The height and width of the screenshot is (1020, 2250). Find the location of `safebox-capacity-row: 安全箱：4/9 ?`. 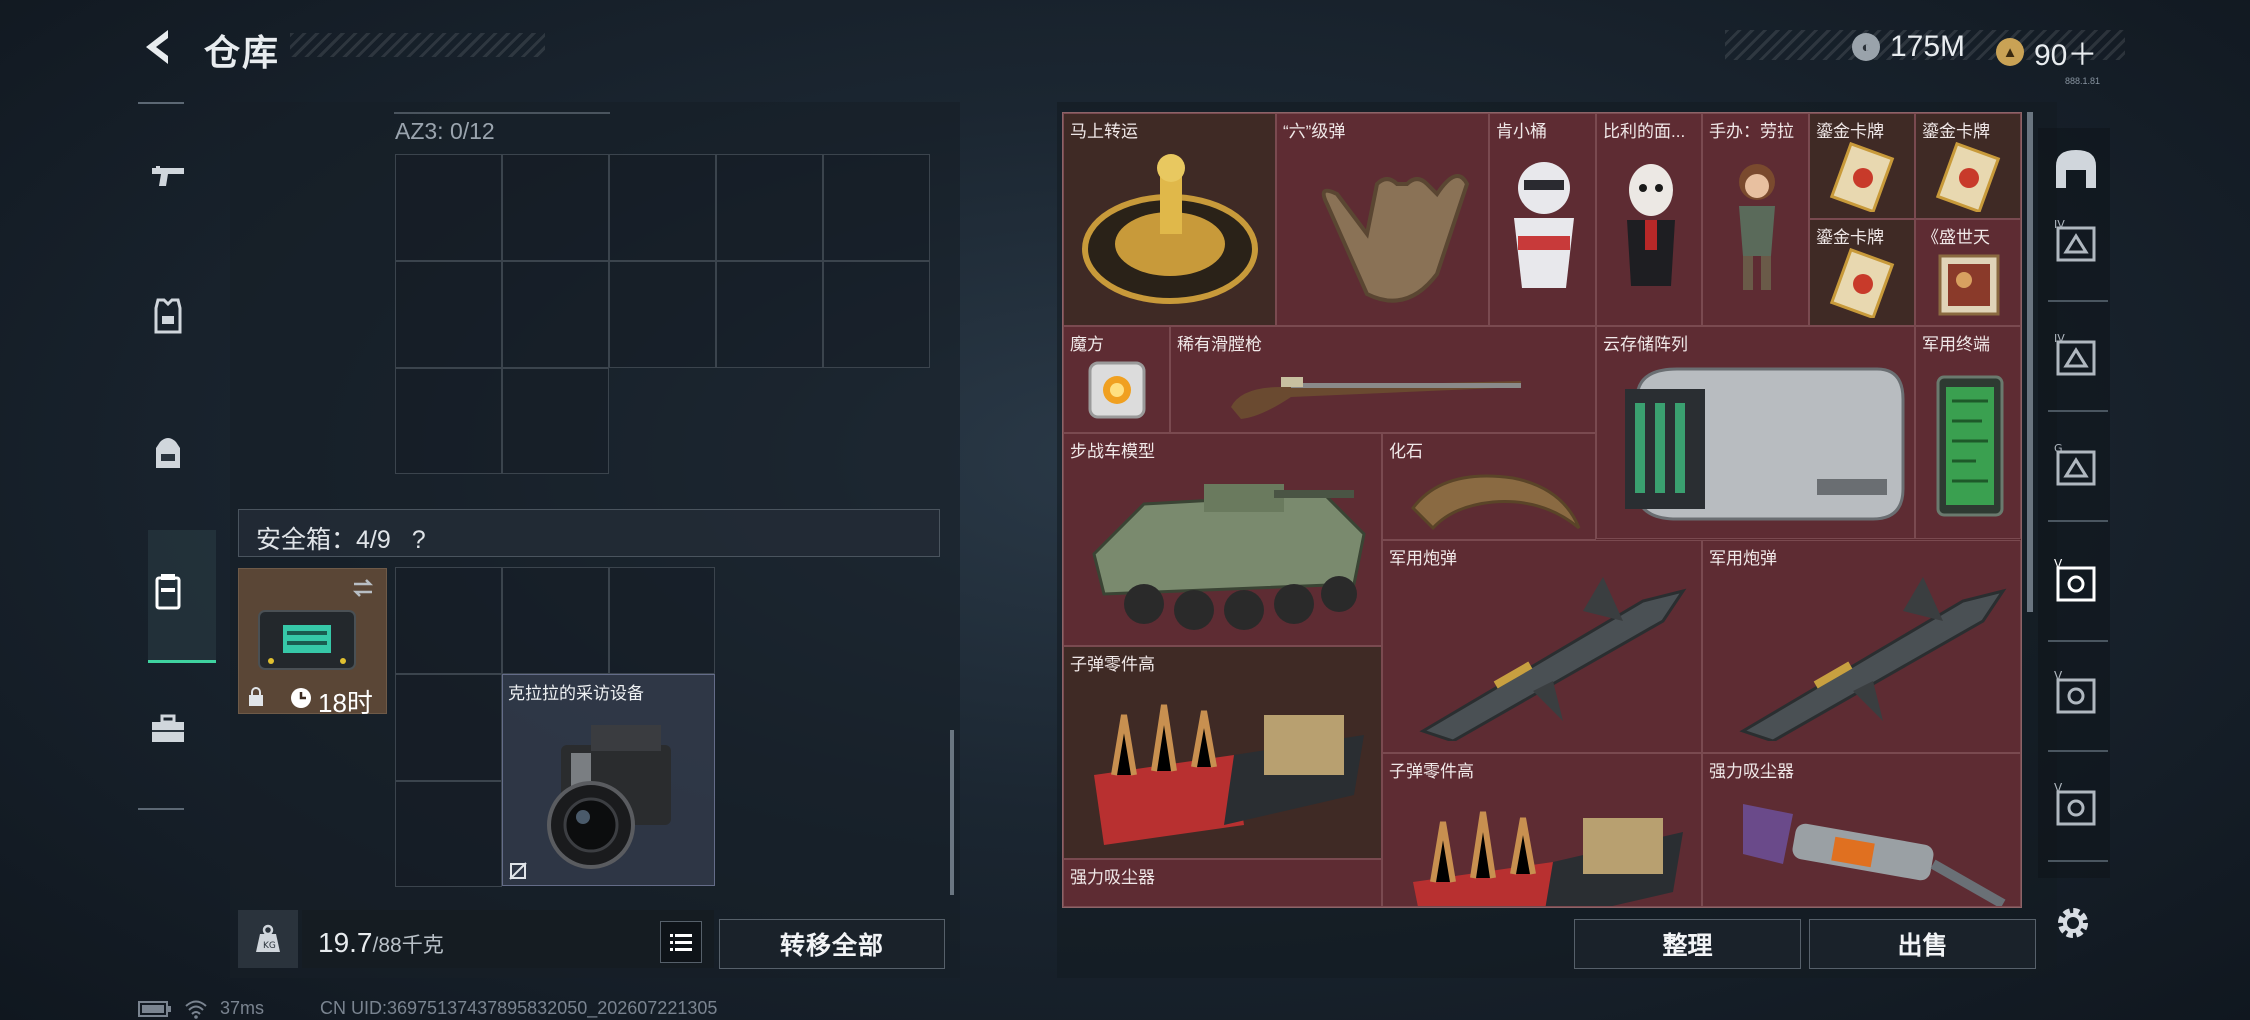

safebox-capacity-row: 安全箱：4/9 ? is located at coordinates (341, 538).